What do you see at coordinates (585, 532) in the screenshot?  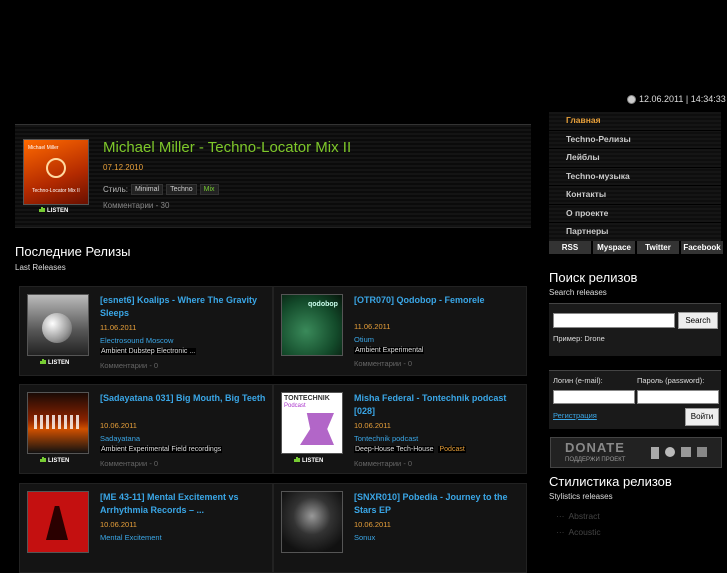 I see `style-item-label: Acoustic` at bounding box center [585, 532].